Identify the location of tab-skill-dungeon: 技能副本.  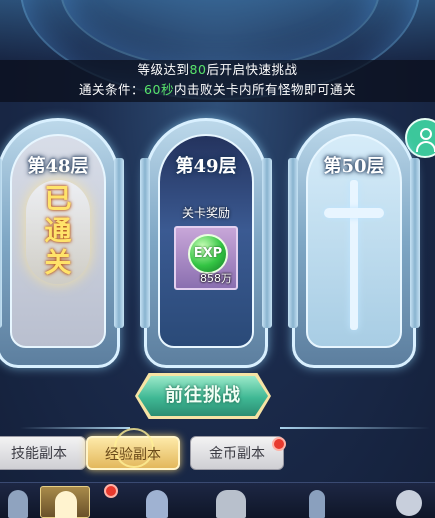
(43, 453).